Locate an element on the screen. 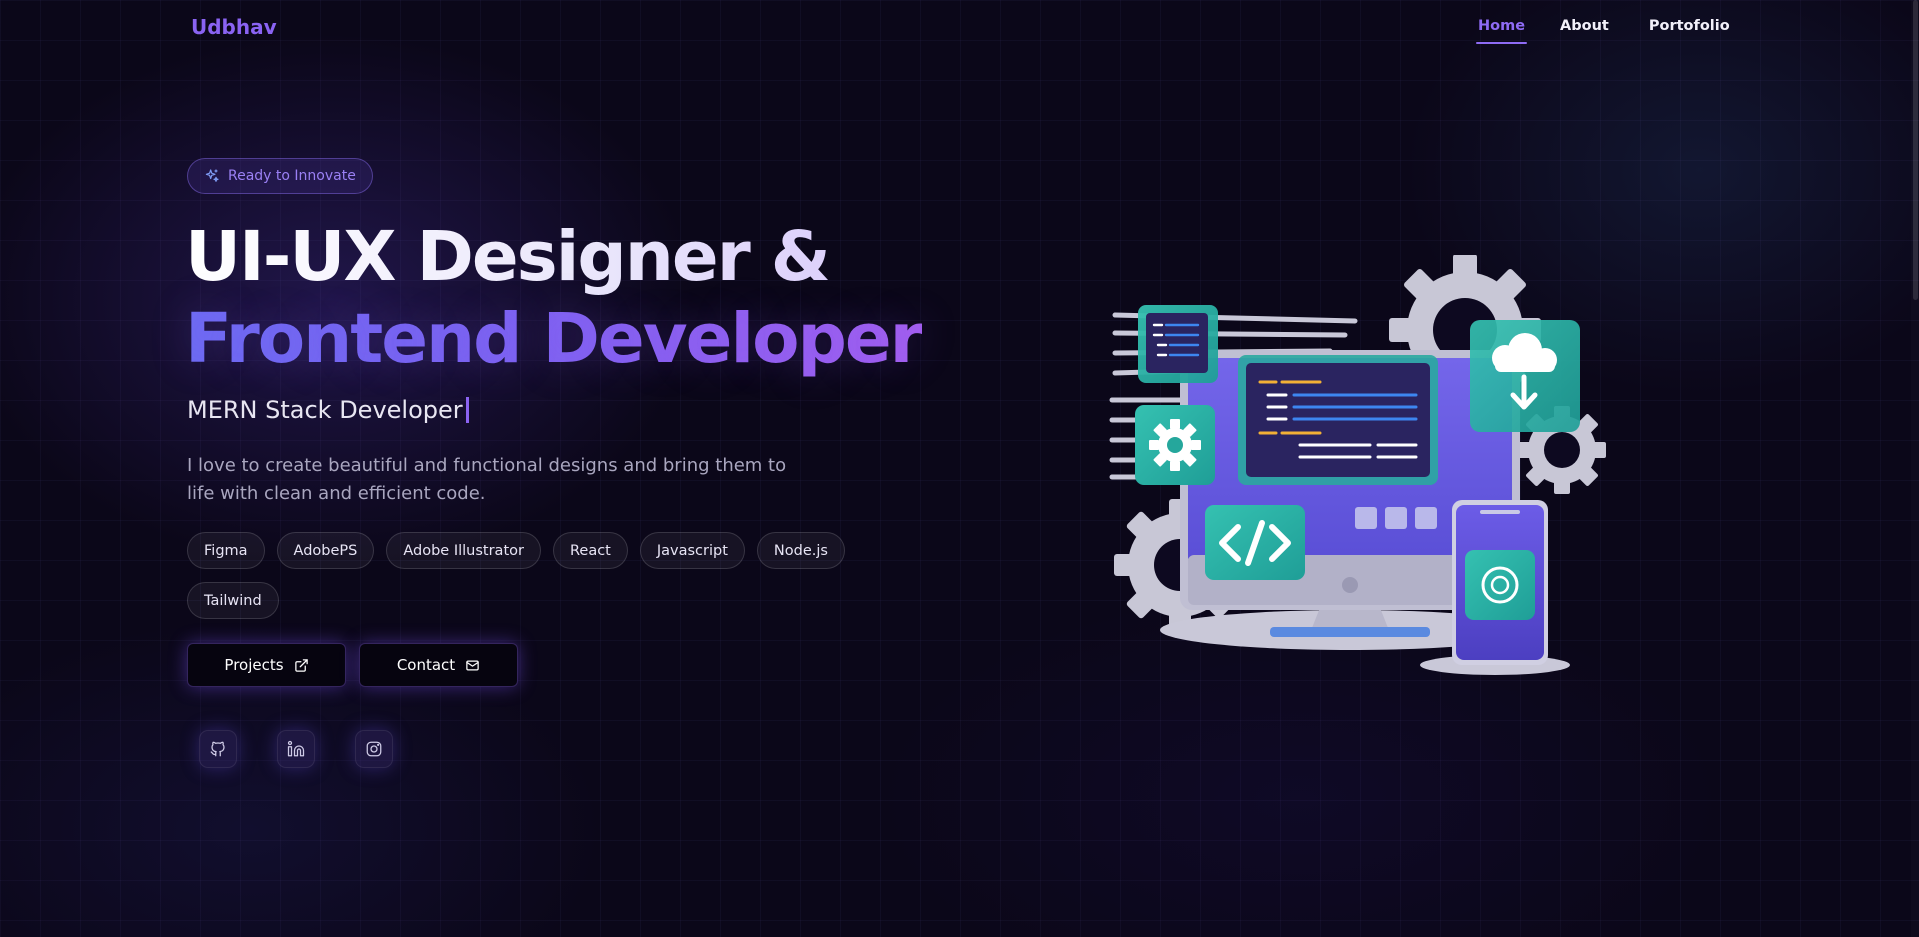 Image resolution: width=1919 pixels, height=937 pixels. skill-chip: Figma is located at coordinates (226, 550).